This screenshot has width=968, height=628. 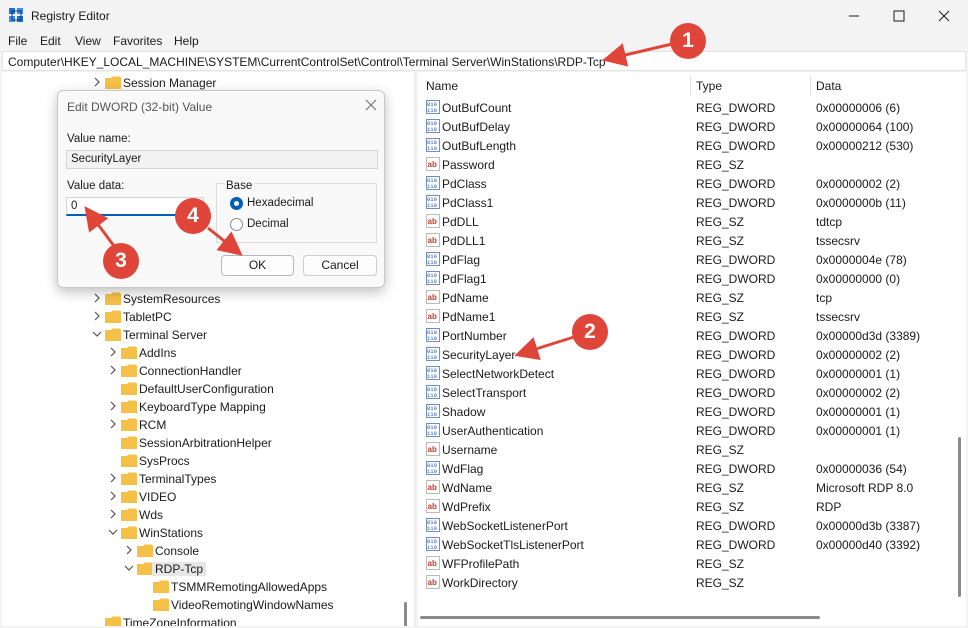 I want to click on annotation-badge-2: 2, so click(x=590, y=332).